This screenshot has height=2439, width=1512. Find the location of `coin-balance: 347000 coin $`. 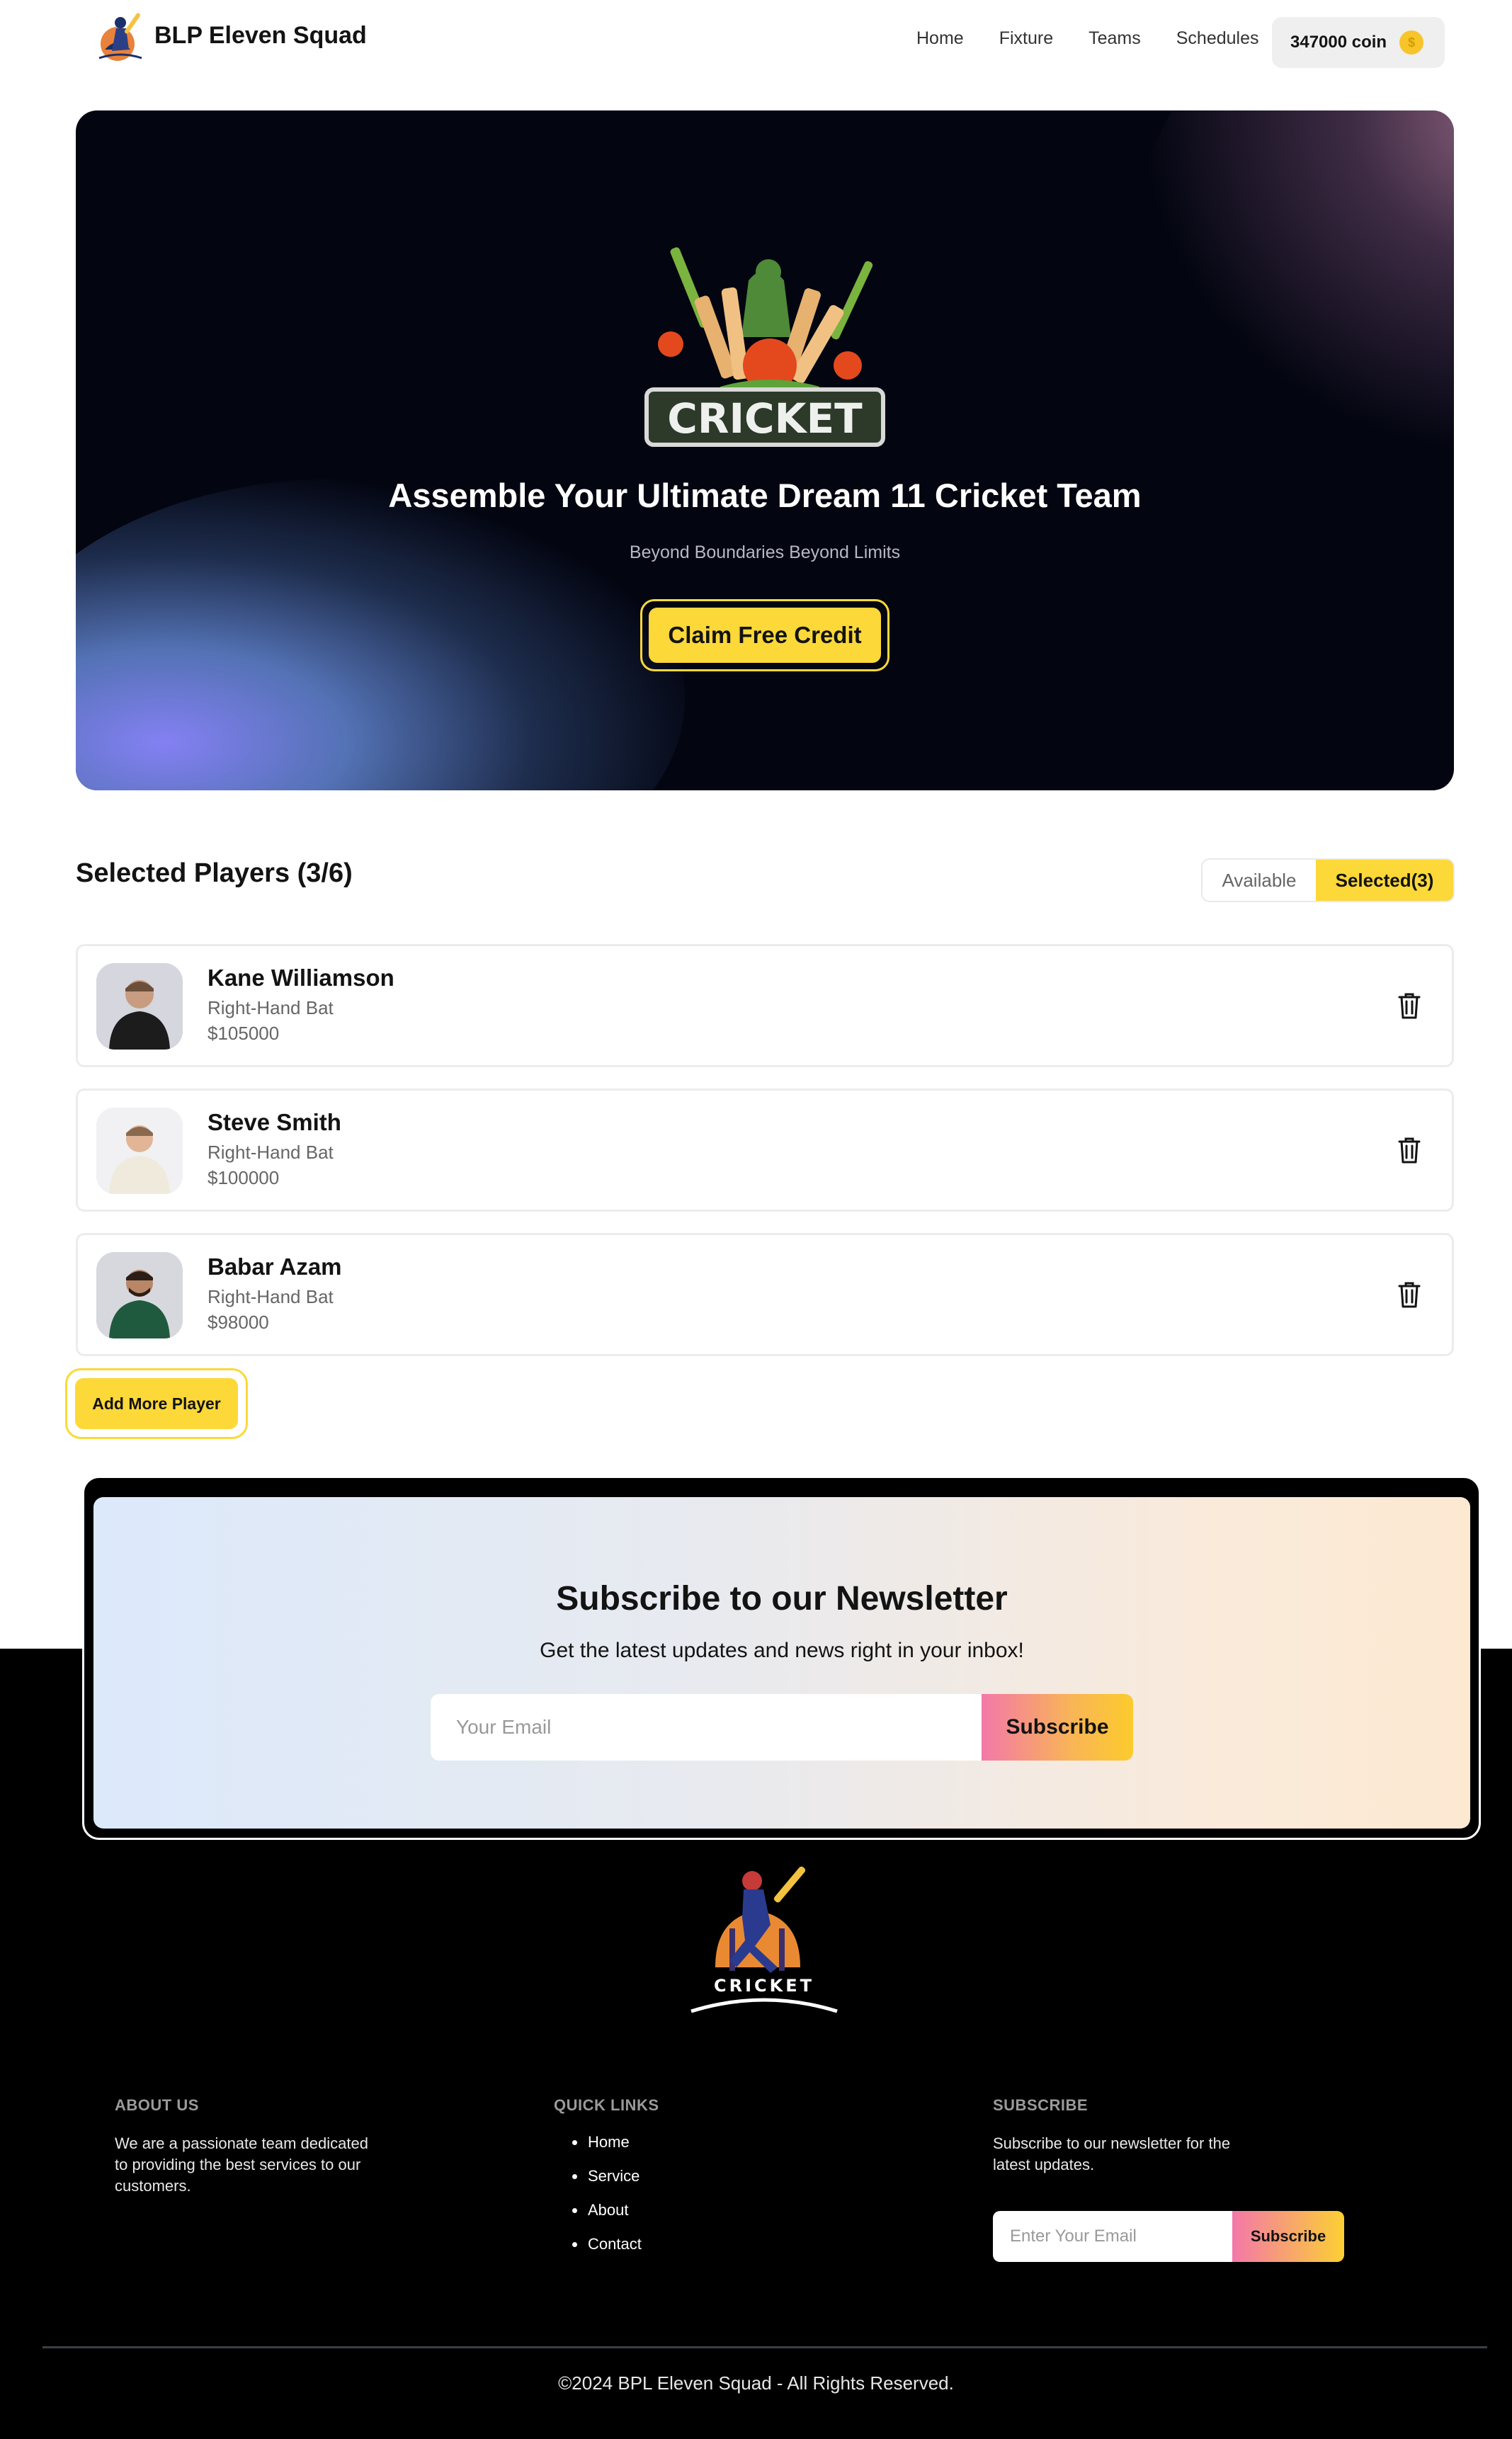

coin-balance: 347000 coin $ is located at coordinates (1358, 42).